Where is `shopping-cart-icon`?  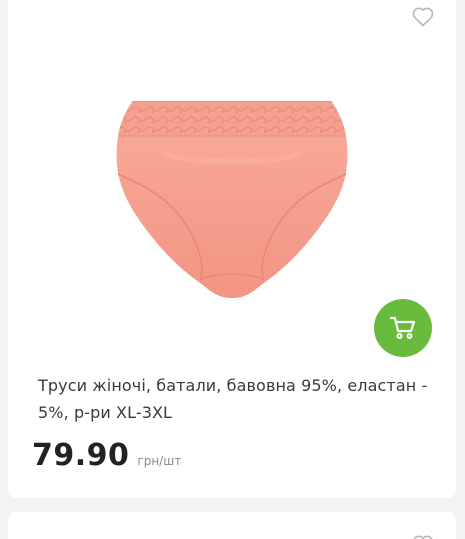
shopping-cart-icon is located at coordinates (402, 327).